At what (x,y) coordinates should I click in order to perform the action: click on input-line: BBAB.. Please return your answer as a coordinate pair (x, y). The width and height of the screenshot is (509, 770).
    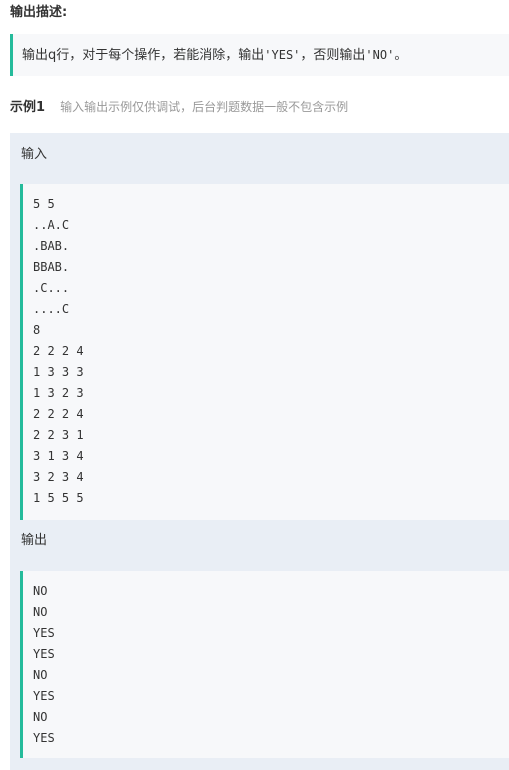
    Looking at the image, I should click on (51, 267).